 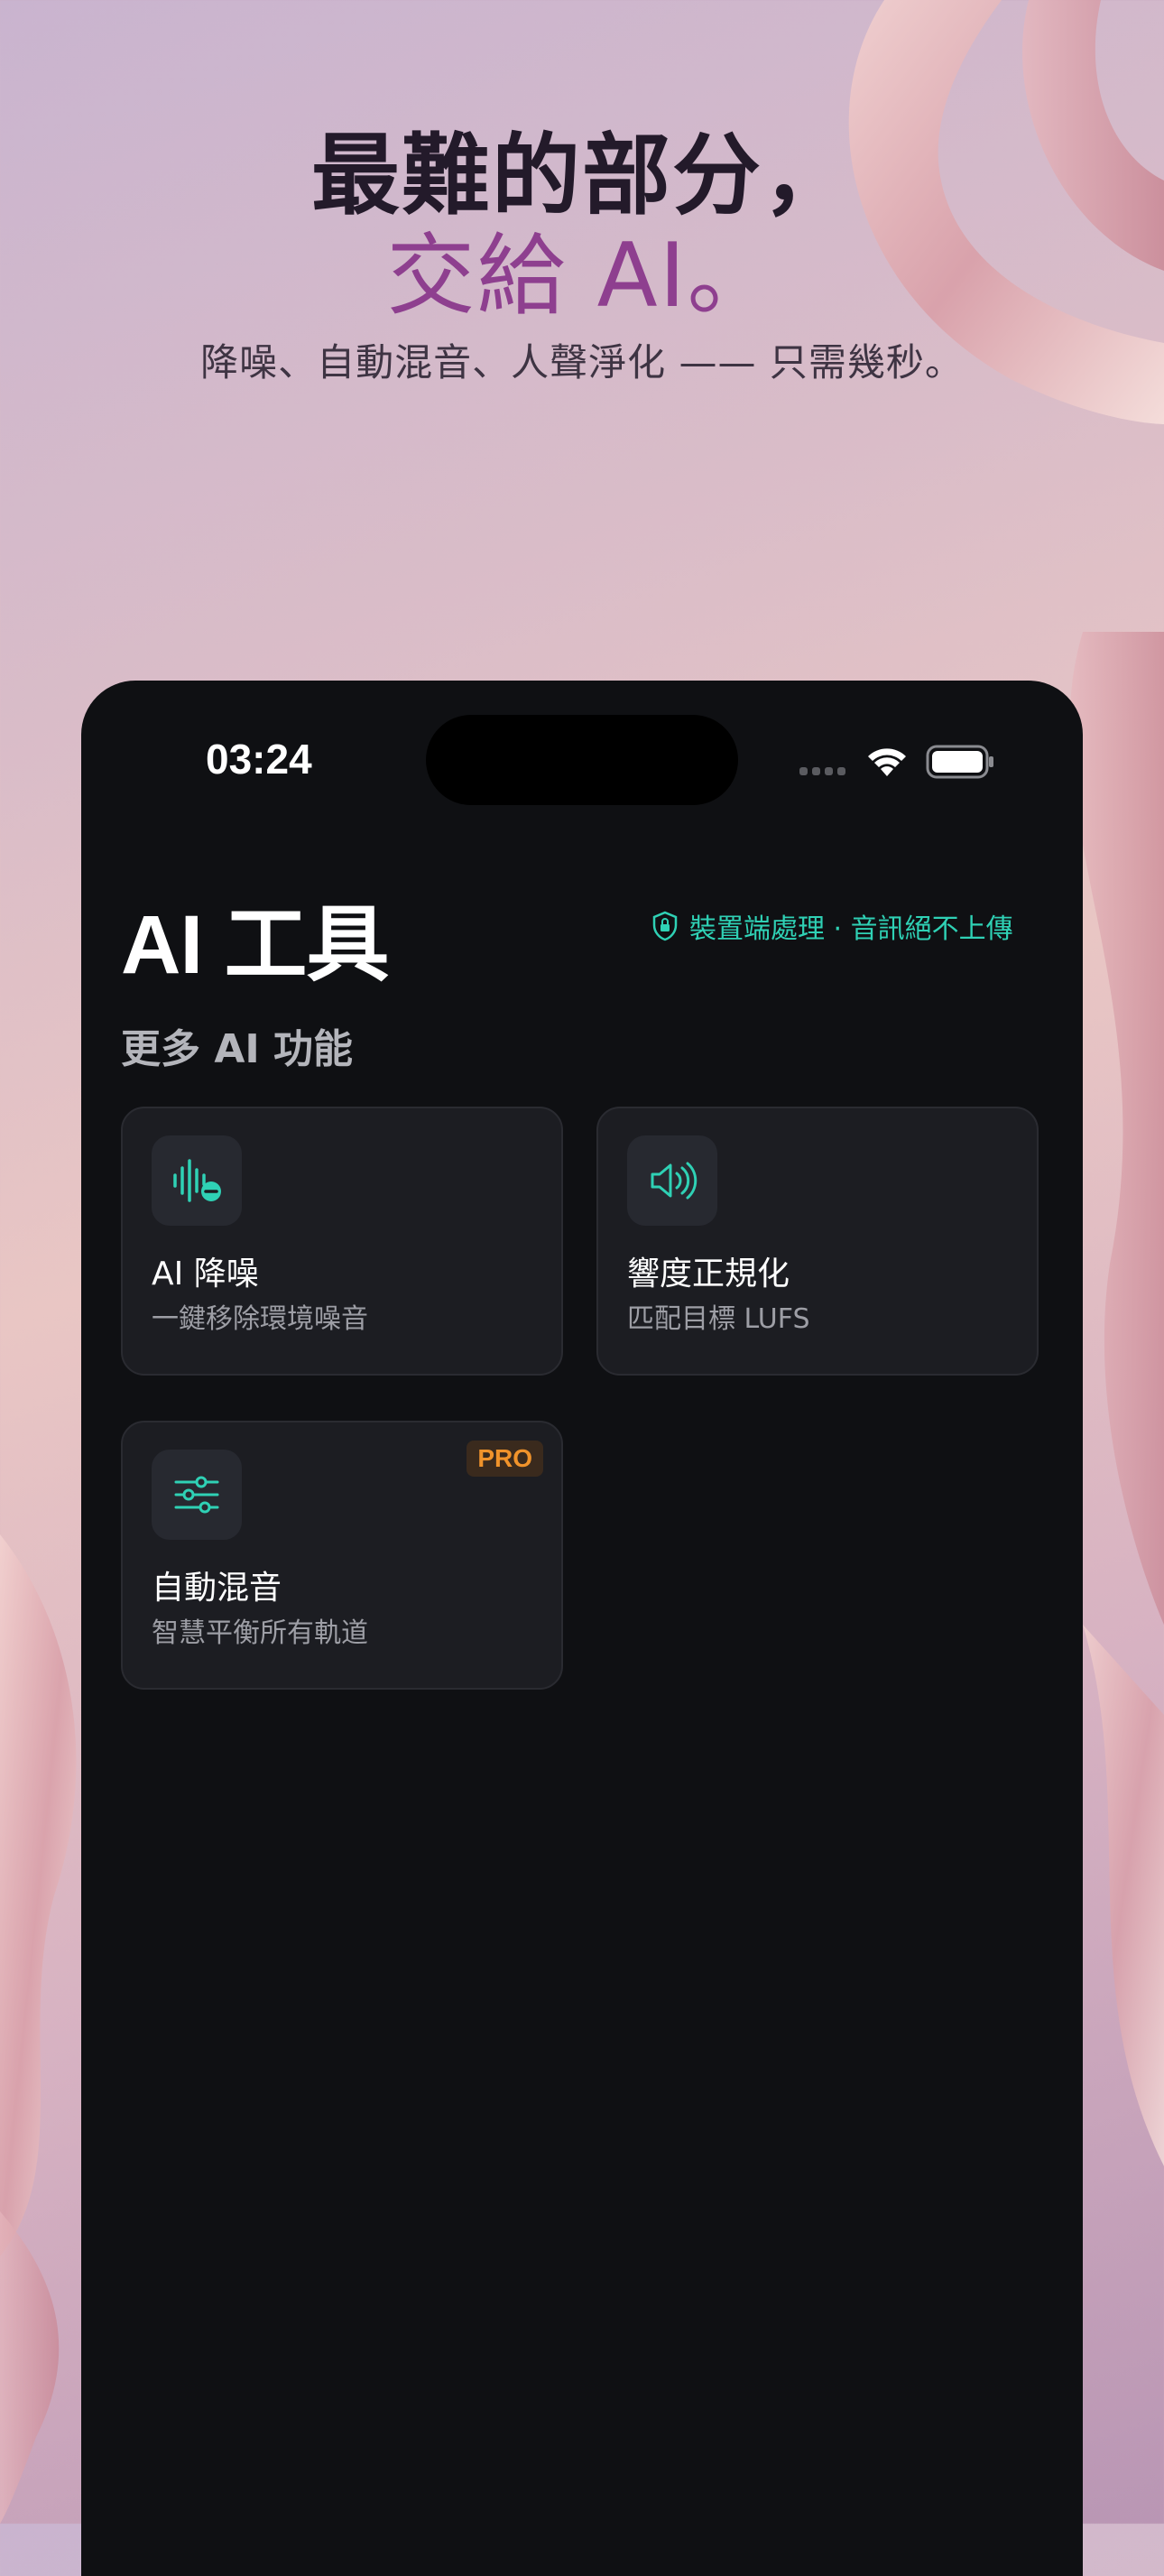 I want to click on hero-title-line1: 最難的部分，, so click(x=581, y=176).